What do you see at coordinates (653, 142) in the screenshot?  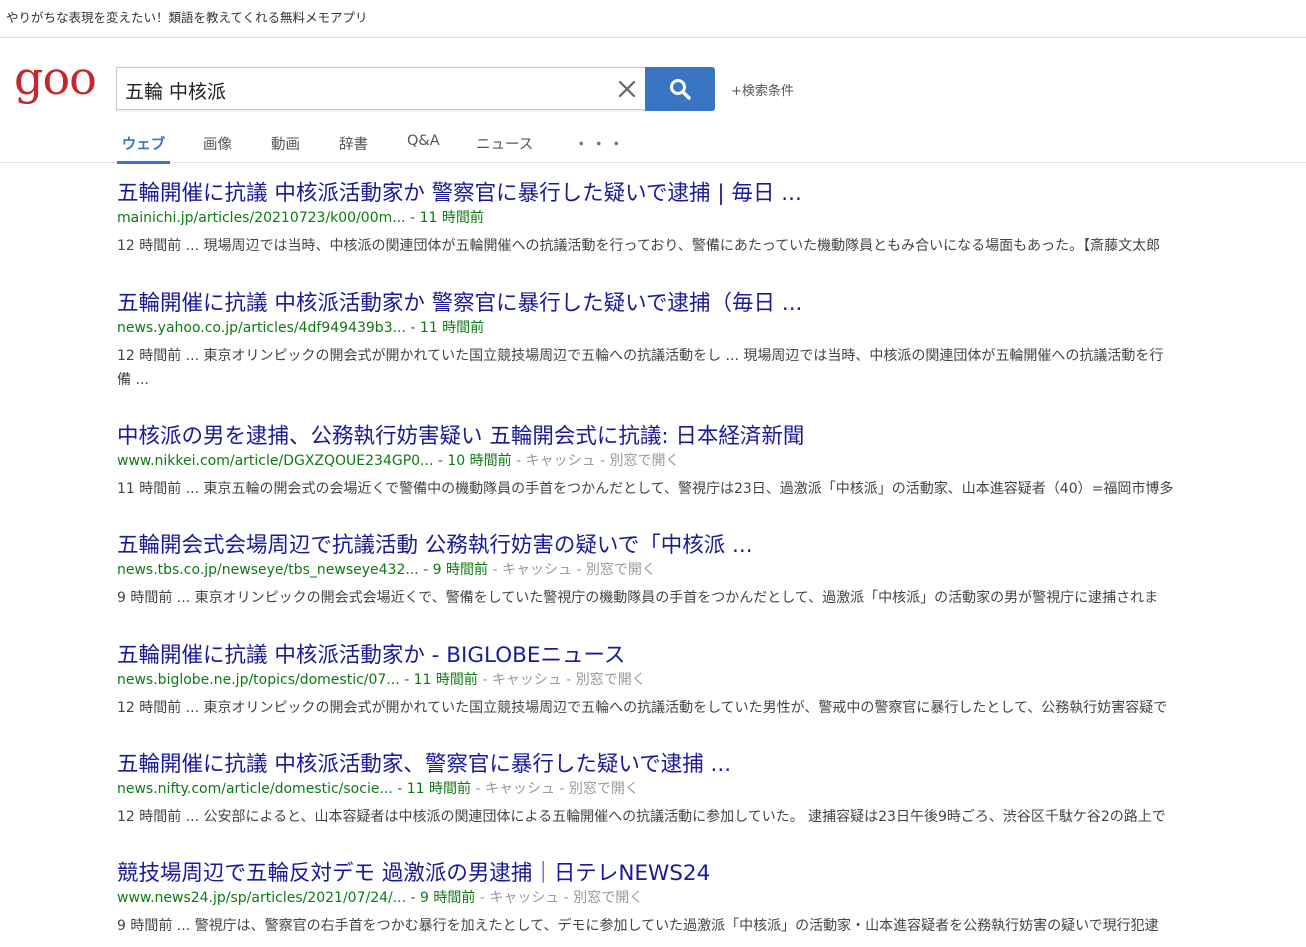 I see `search-tabs: ウェブ 画像 動画 辞書 Q&A ニュース ・・・` at bounding box center [653, 142].